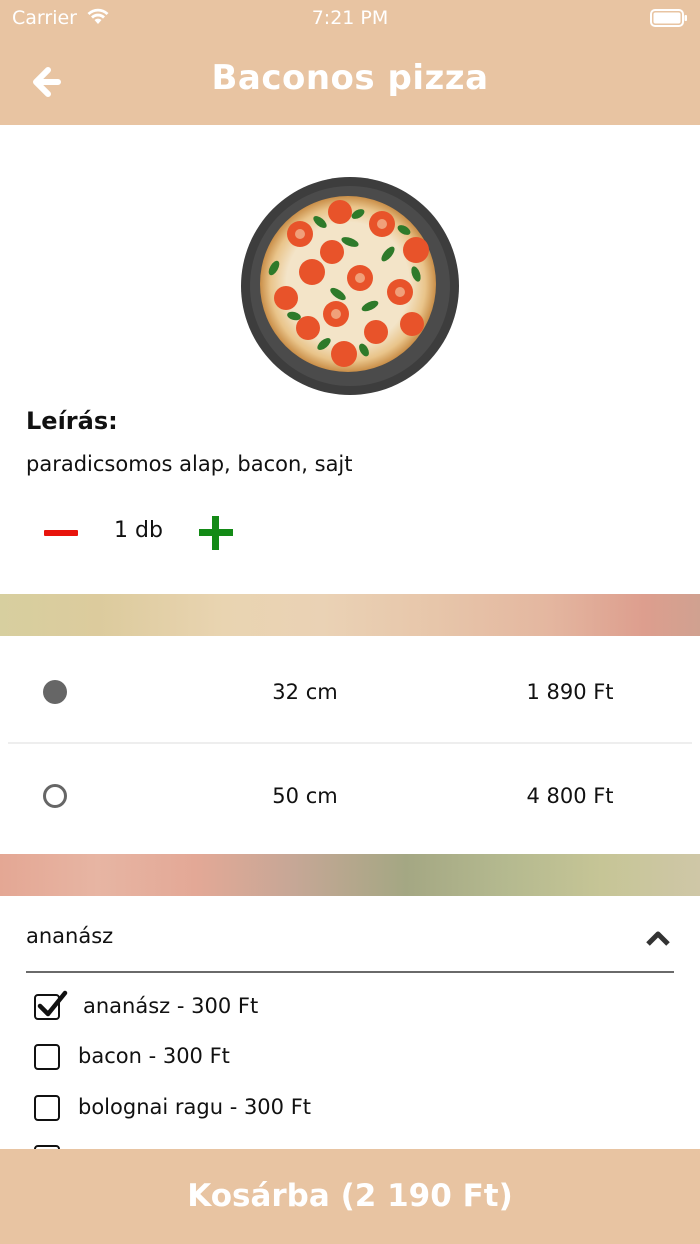 This screenshot has width=700, height=1244. What do you see at coordinates (350, 692) in the screenshot?
I see `size-option-32cm: 32 cm 1 890 Ft` at bounding box center [350, 692].